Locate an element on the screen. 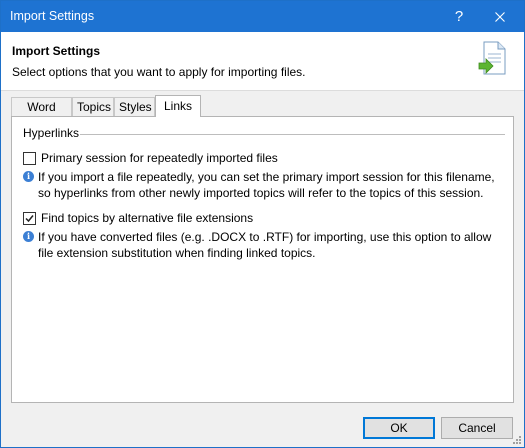 This screenshot has width=525, height=448. dialog-footer: OK Cancel is located at coordinates (262, 427).